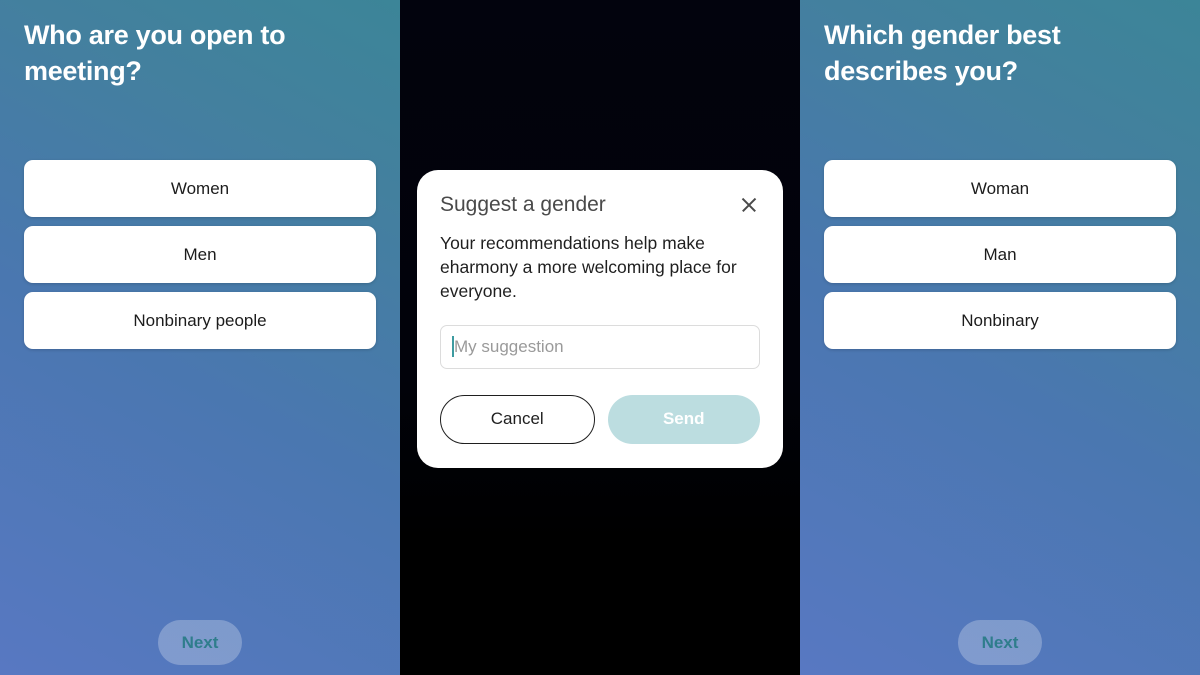  Describe the element at coordinates (1000, 320) in the screenshot. I see `option-nonbinary: Nonbinary` at that location.